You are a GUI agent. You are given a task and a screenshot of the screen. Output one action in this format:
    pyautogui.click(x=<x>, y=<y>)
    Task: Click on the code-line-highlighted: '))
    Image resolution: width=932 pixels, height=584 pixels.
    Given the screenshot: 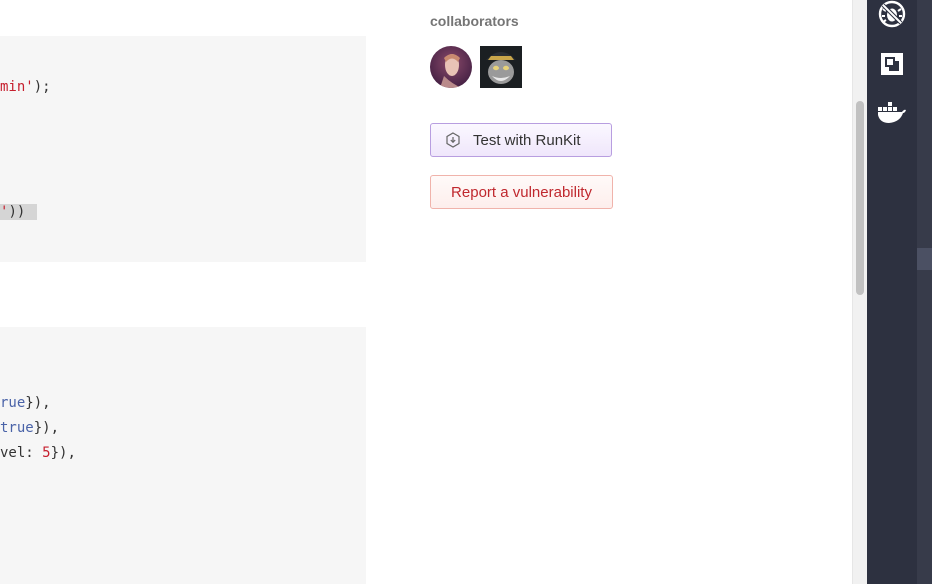 What is the action you would take?
    pyautogui.click(x=19, y=212)
    